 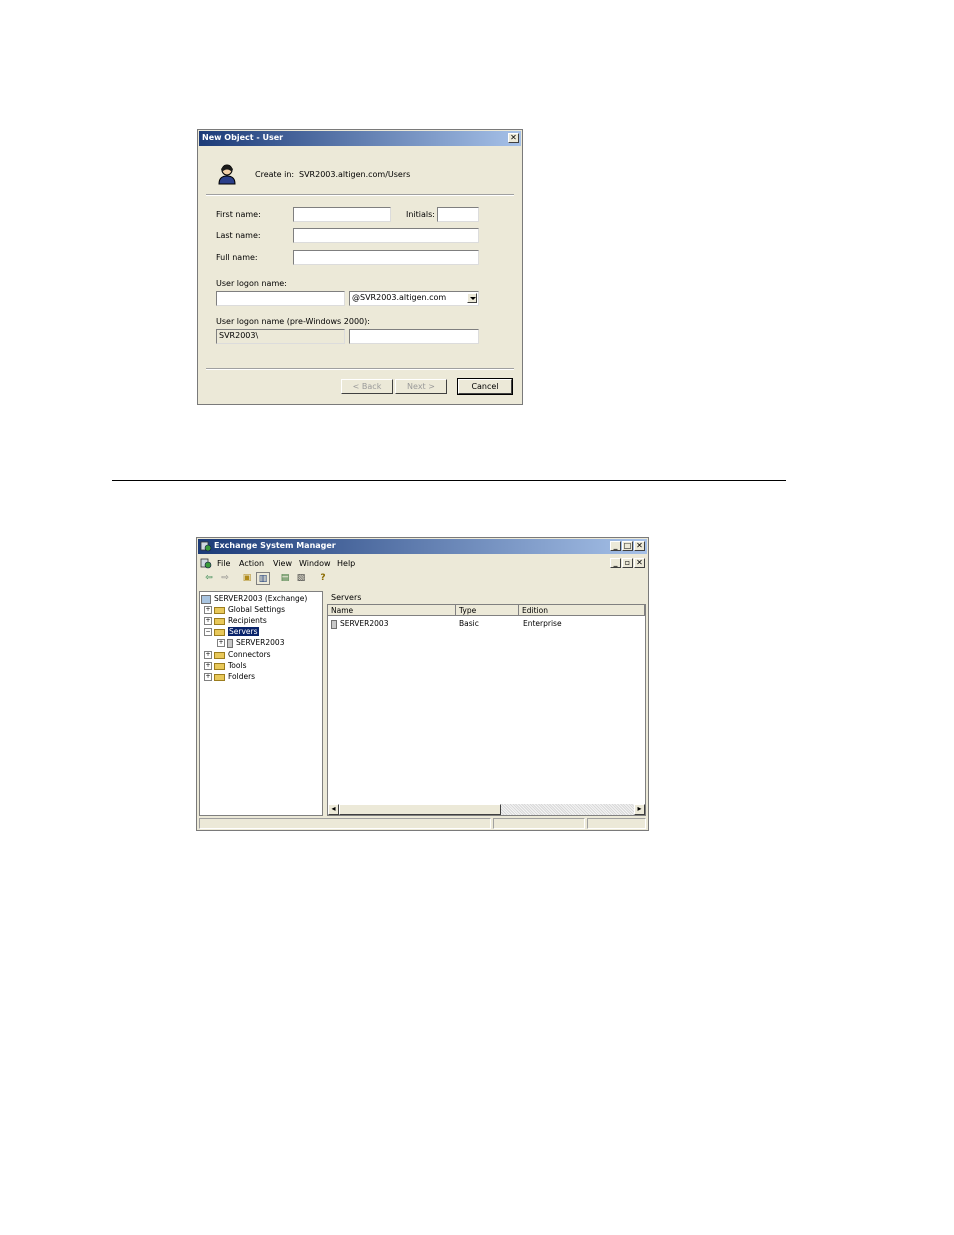 I want to click on row-type: Basic, so click(x=469, y=623).